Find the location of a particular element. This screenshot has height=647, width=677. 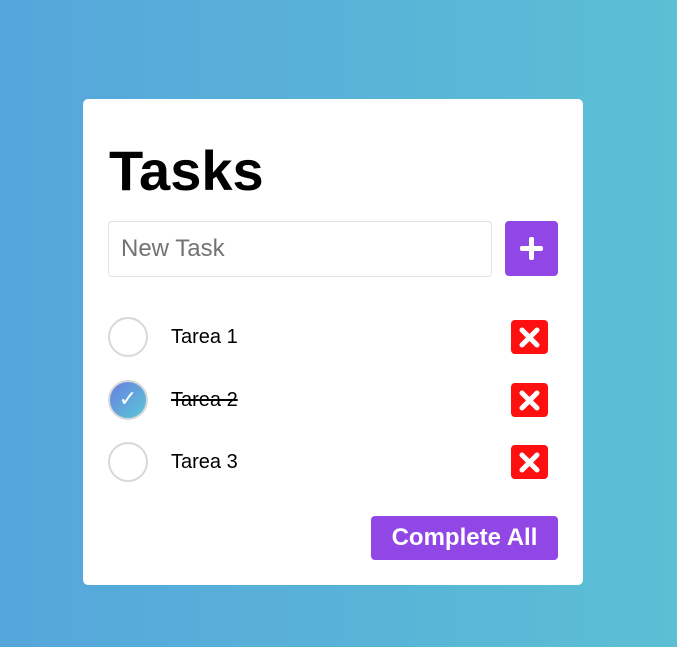

new-task-input is located at coordinates (300, 249).